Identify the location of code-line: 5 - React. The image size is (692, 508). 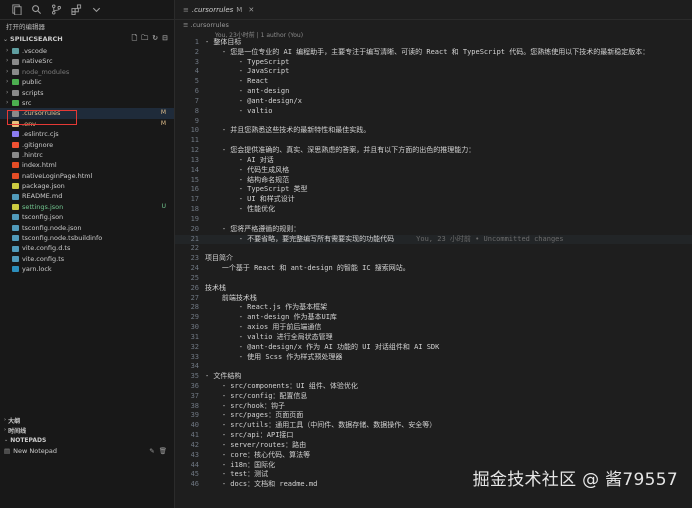
(433, 82).